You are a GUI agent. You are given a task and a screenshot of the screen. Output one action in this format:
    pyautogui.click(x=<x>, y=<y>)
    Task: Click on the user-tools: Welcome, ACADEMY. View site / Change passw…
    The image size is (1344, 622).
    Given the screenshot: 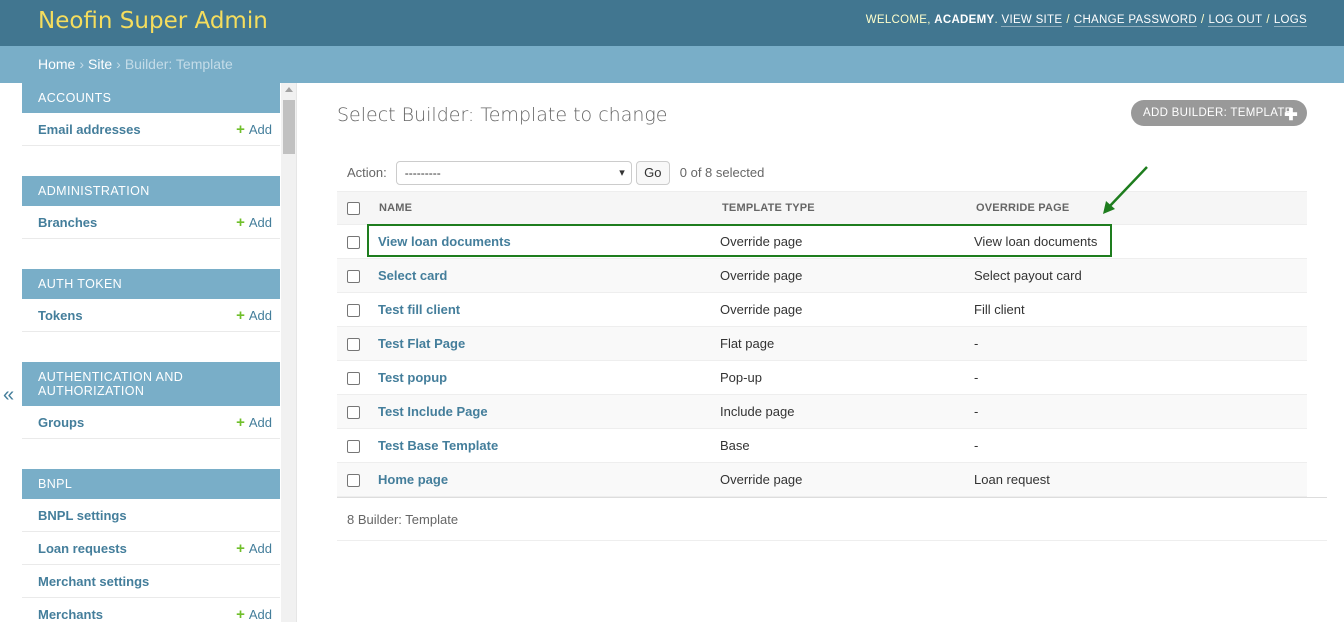 What is the action you would take?
    pyautogui.click(x=1086, y=20)
    